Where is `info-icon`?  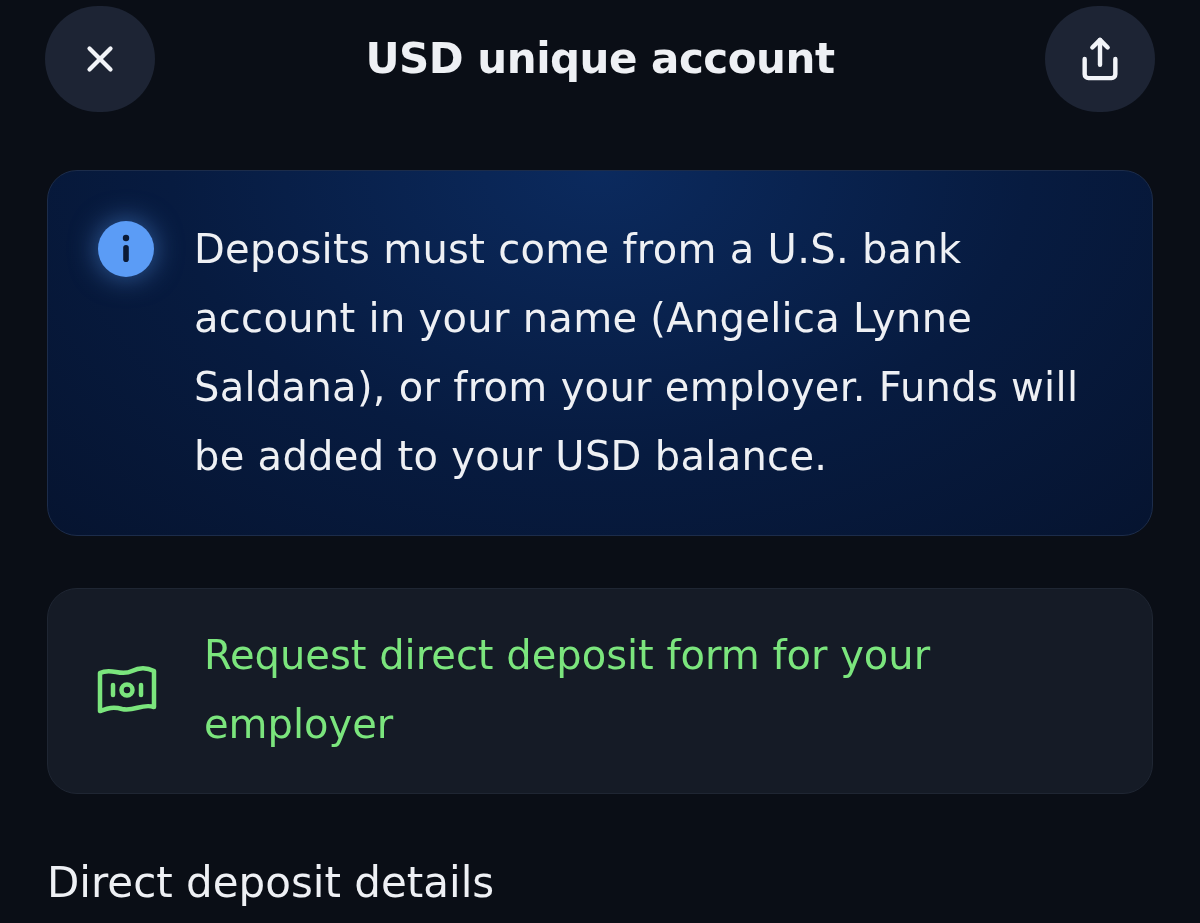 info-icon is located at coordinates (126, 249).